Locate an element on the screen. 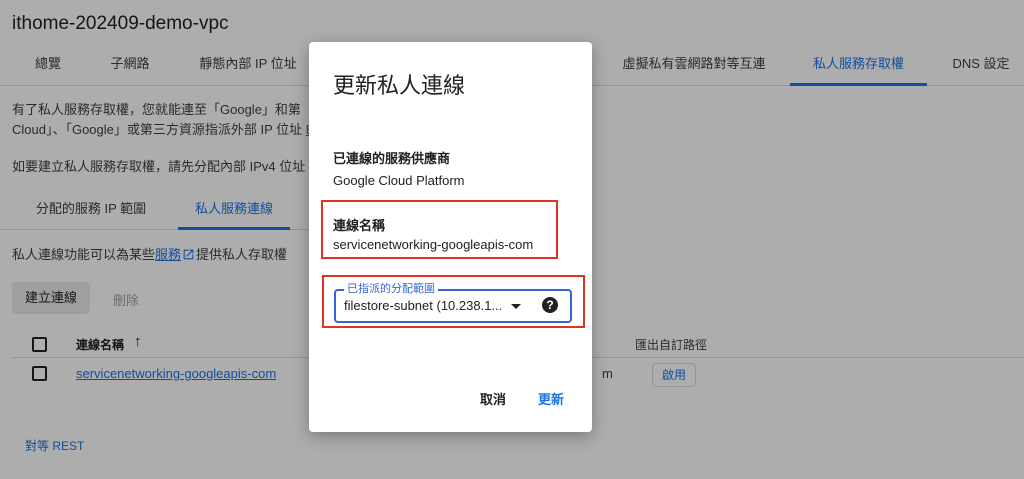  update-button: 更新 is located at coordinates (551, 398).